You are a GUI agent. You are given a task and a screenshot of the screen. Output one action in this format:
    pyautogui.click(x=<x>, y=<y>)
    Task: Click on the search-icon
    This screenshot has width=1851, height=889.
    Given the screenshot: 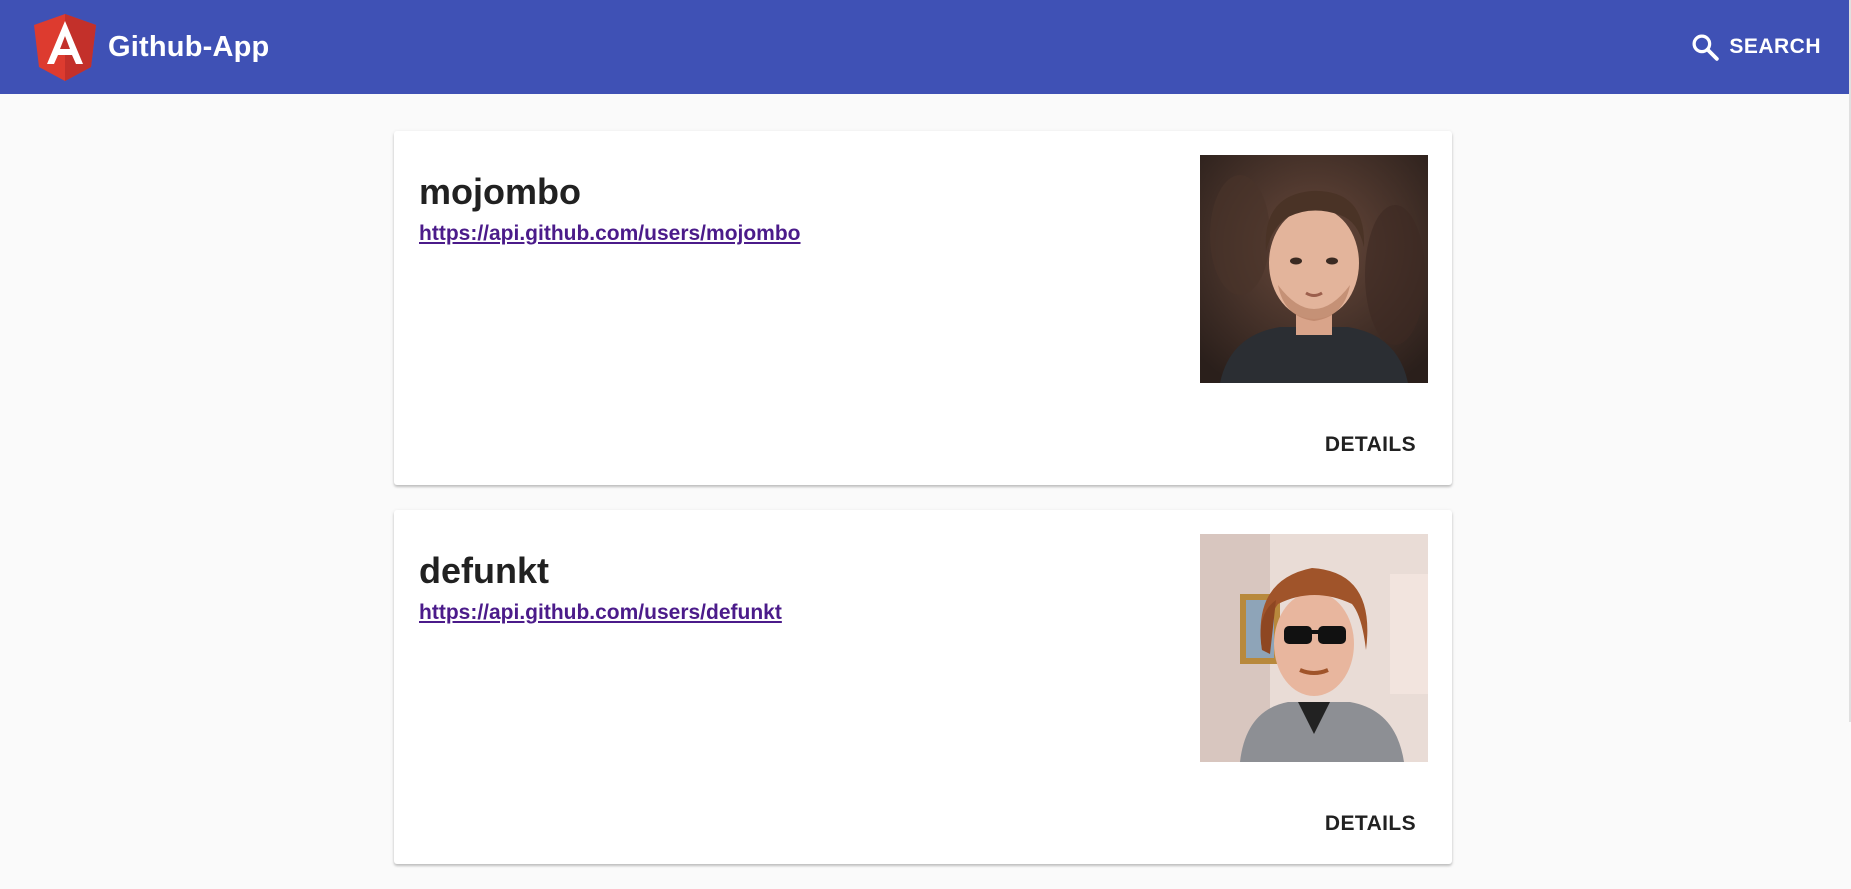 What is the action you would take?
    pyautogui.click(x=1706, y=47)
    